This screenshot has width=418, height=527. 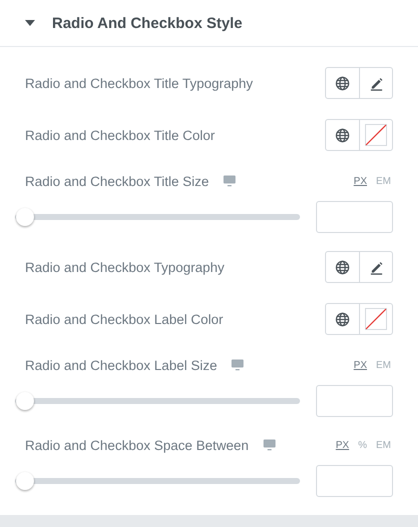 What do you see at coordinates (117, 181) in the screenshot?
I see `control-label: Radio and Checkbox Title Size` at bounding box center [117, 181].